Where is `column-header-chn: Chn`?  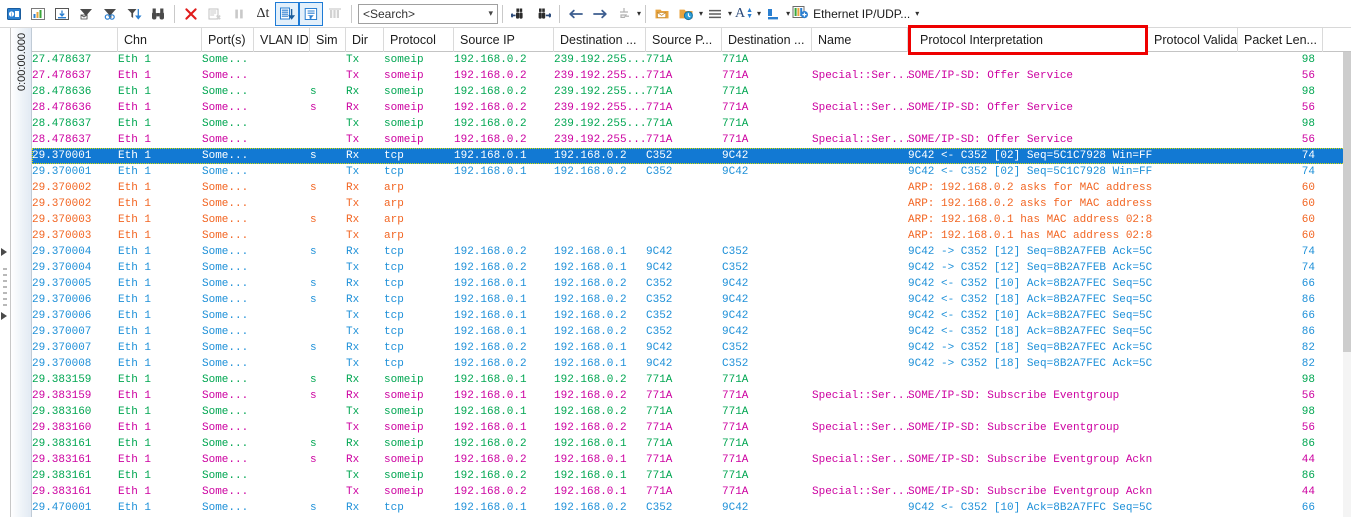 column-header-chn: Chn is located at coordinates (160, 40).